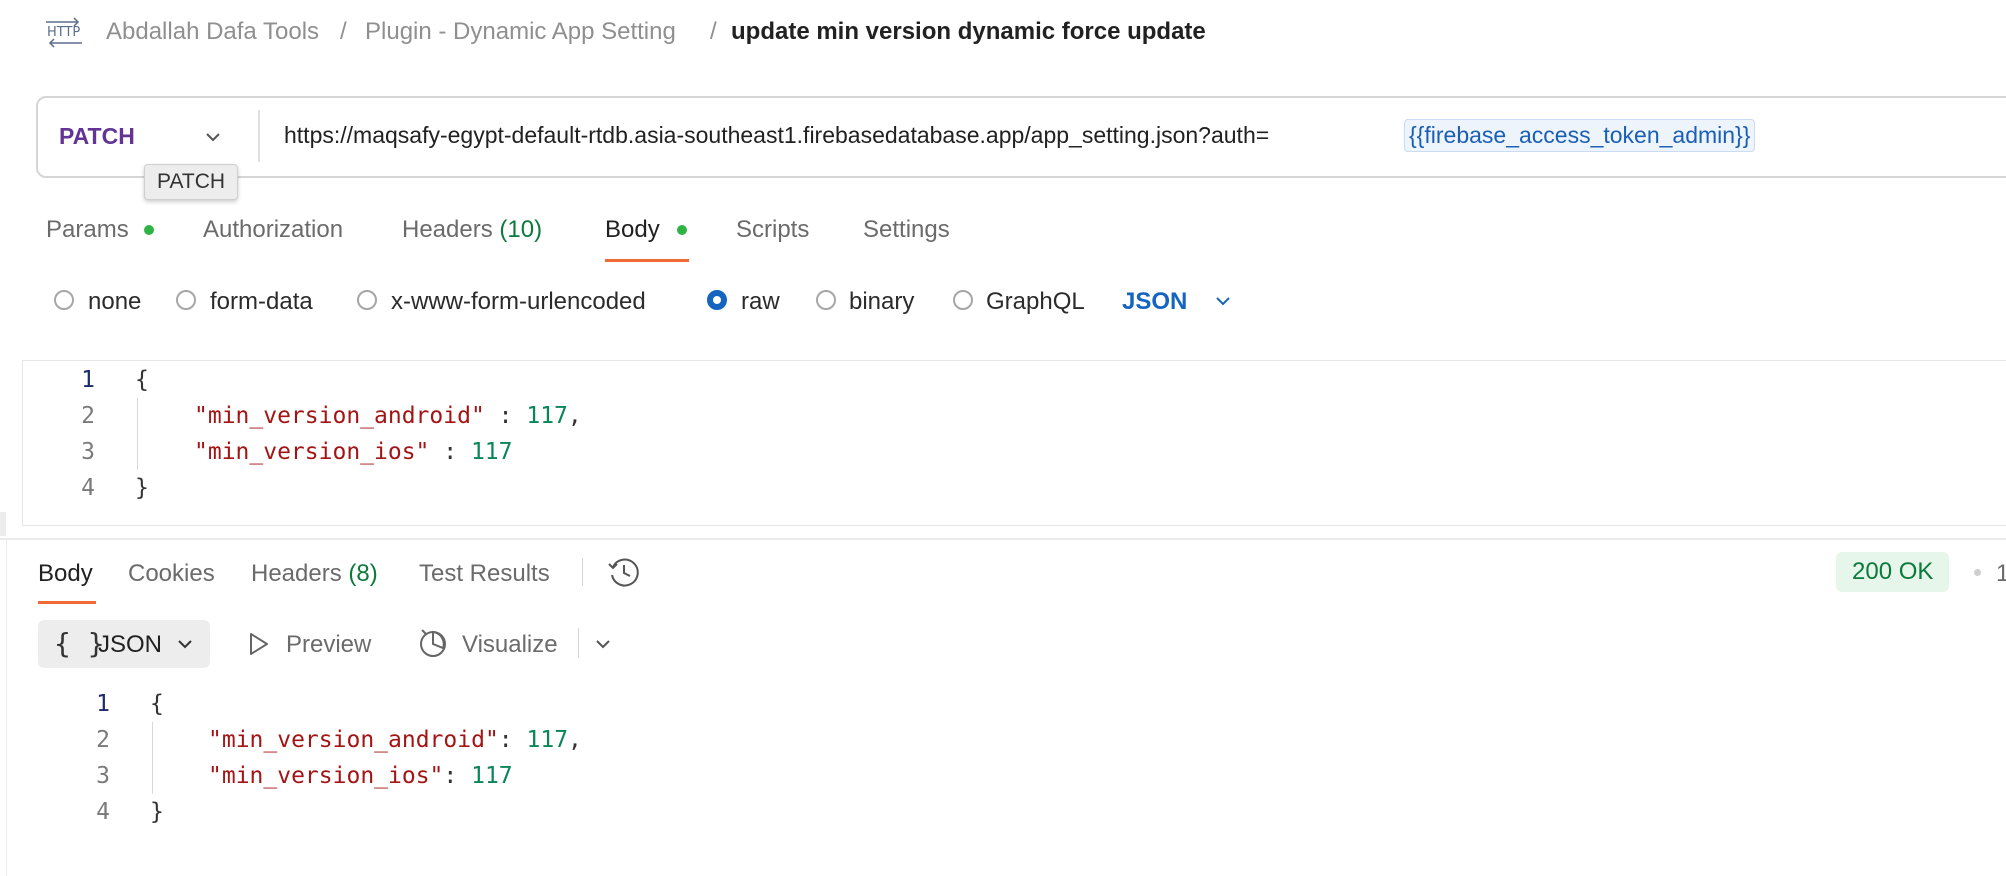 The image size is (2006, 876). I want to click on history-icon, so click(624, 573).